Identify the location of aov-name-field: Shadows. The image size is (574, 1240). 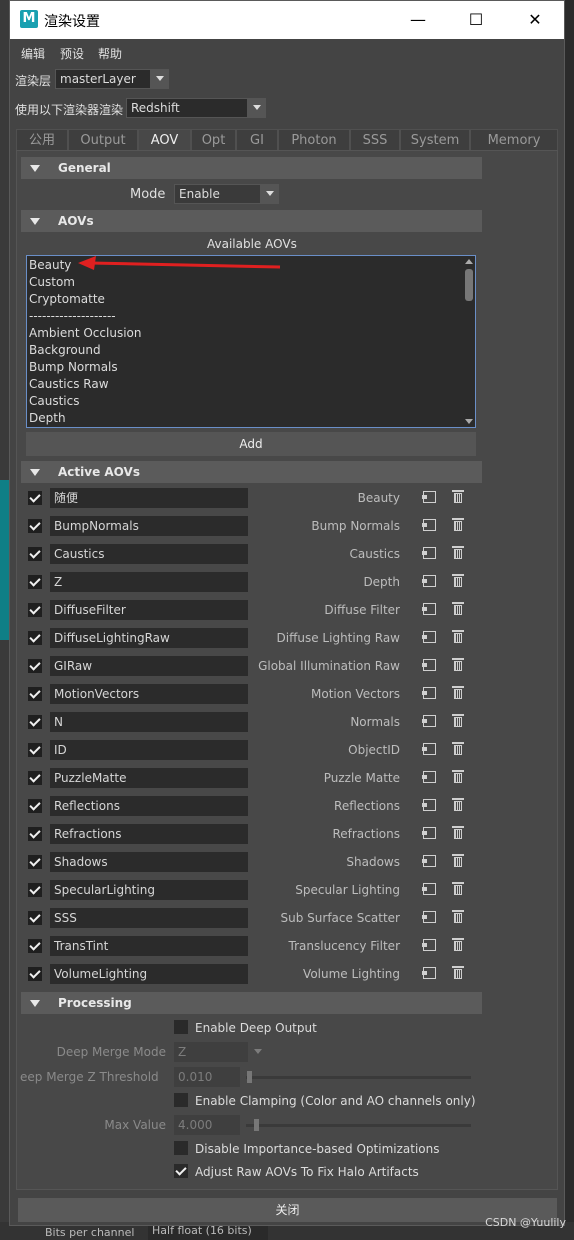
(149, 862).